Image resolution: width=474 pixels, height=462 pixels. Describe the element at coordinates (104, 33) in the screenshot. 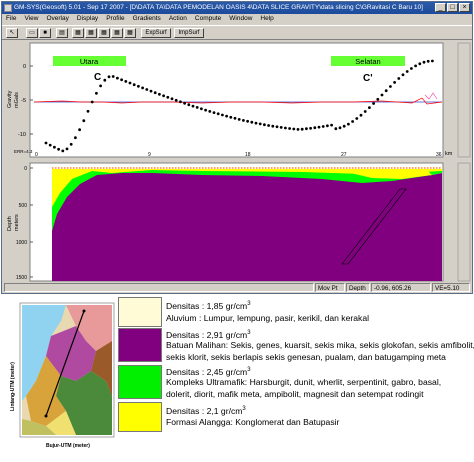

I see `tool-button-3: ▦` at that location.